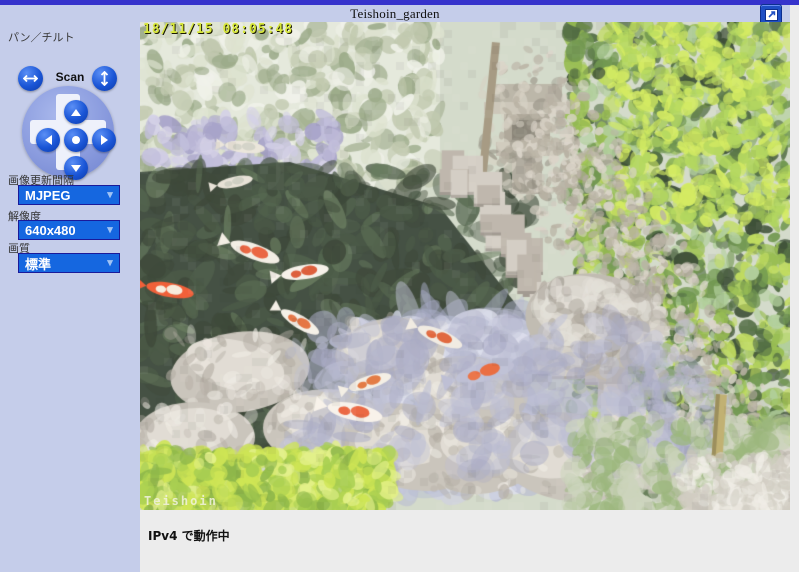 The image size is (799, 572). I want to click on arrow-left-icon, so click(48, 140).